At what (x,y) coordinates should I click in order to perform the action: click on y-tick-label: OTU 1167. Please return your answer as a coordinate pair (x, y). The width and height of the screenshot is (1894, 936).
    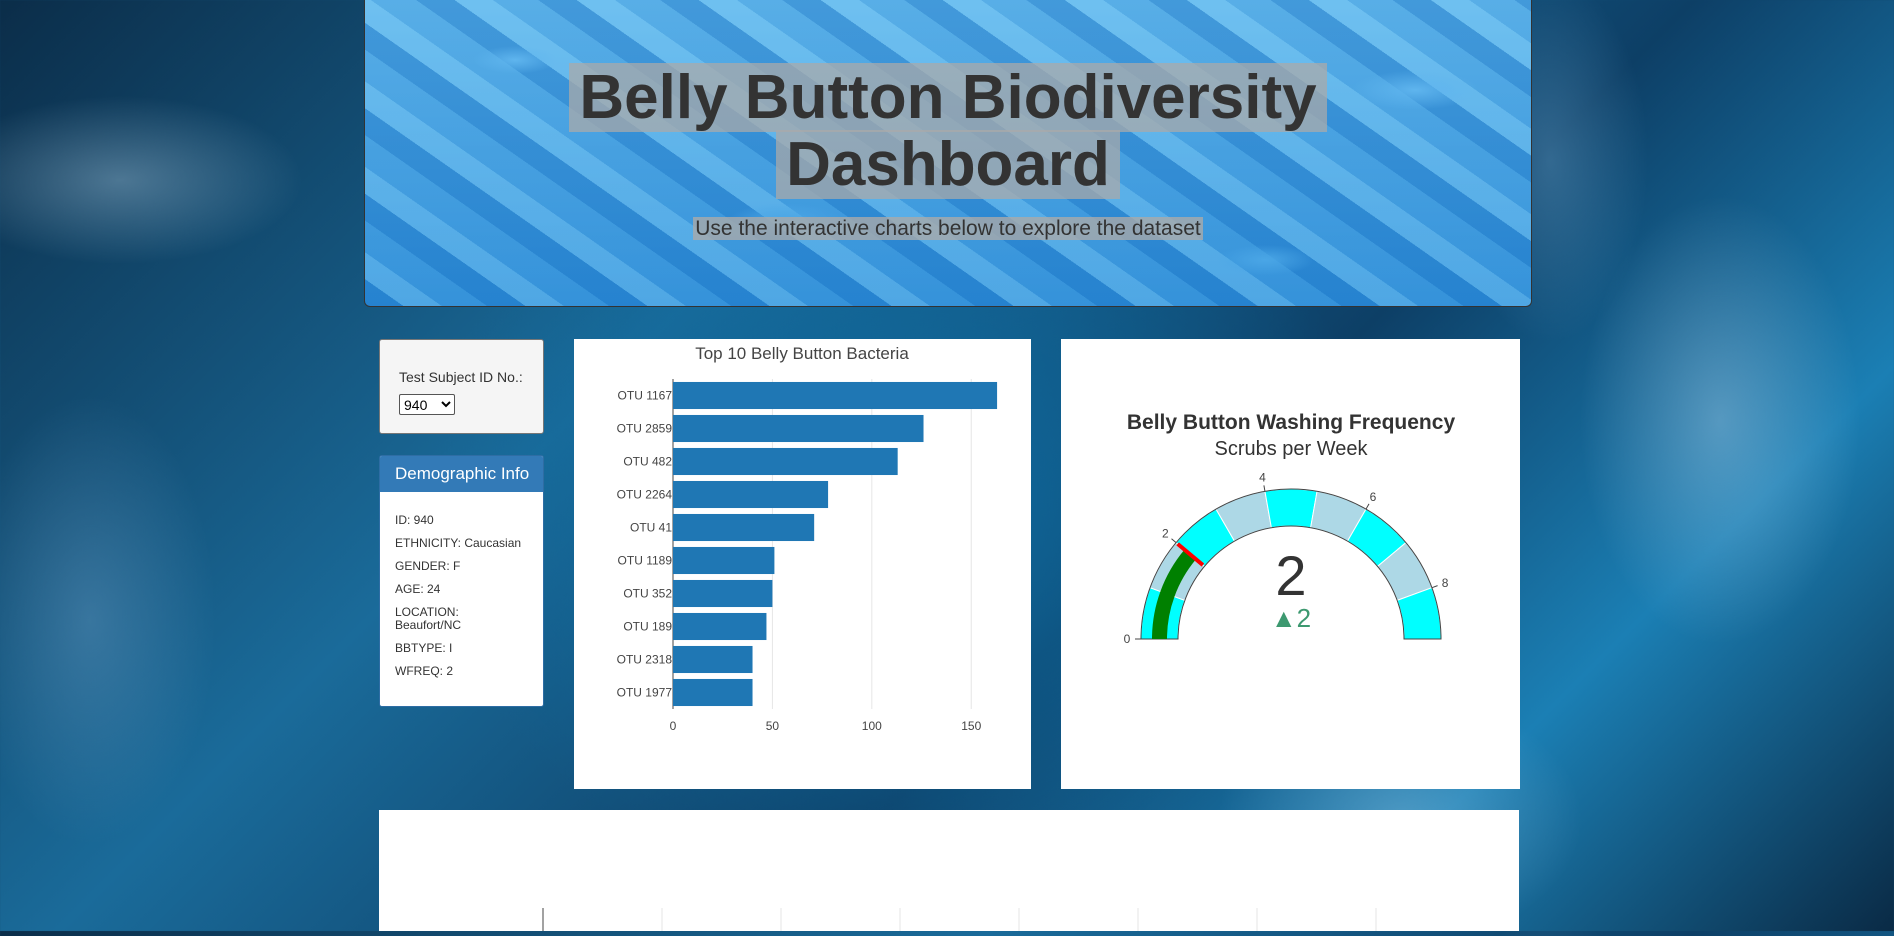
    Looking at the image, I should click on (645, 396).